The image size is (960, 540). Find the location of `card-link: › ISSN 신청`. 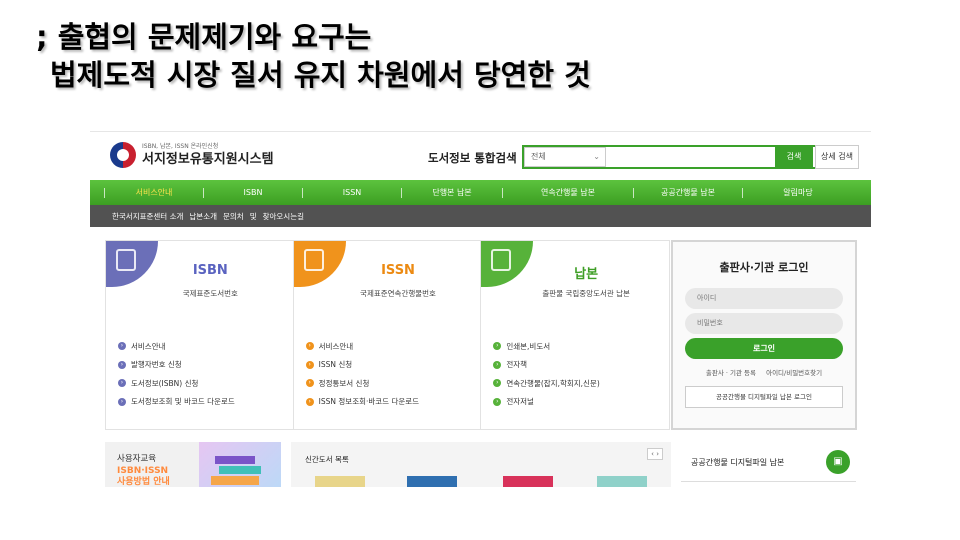

card-link: › ISSN 신청 is located at coordinates (362, 365).